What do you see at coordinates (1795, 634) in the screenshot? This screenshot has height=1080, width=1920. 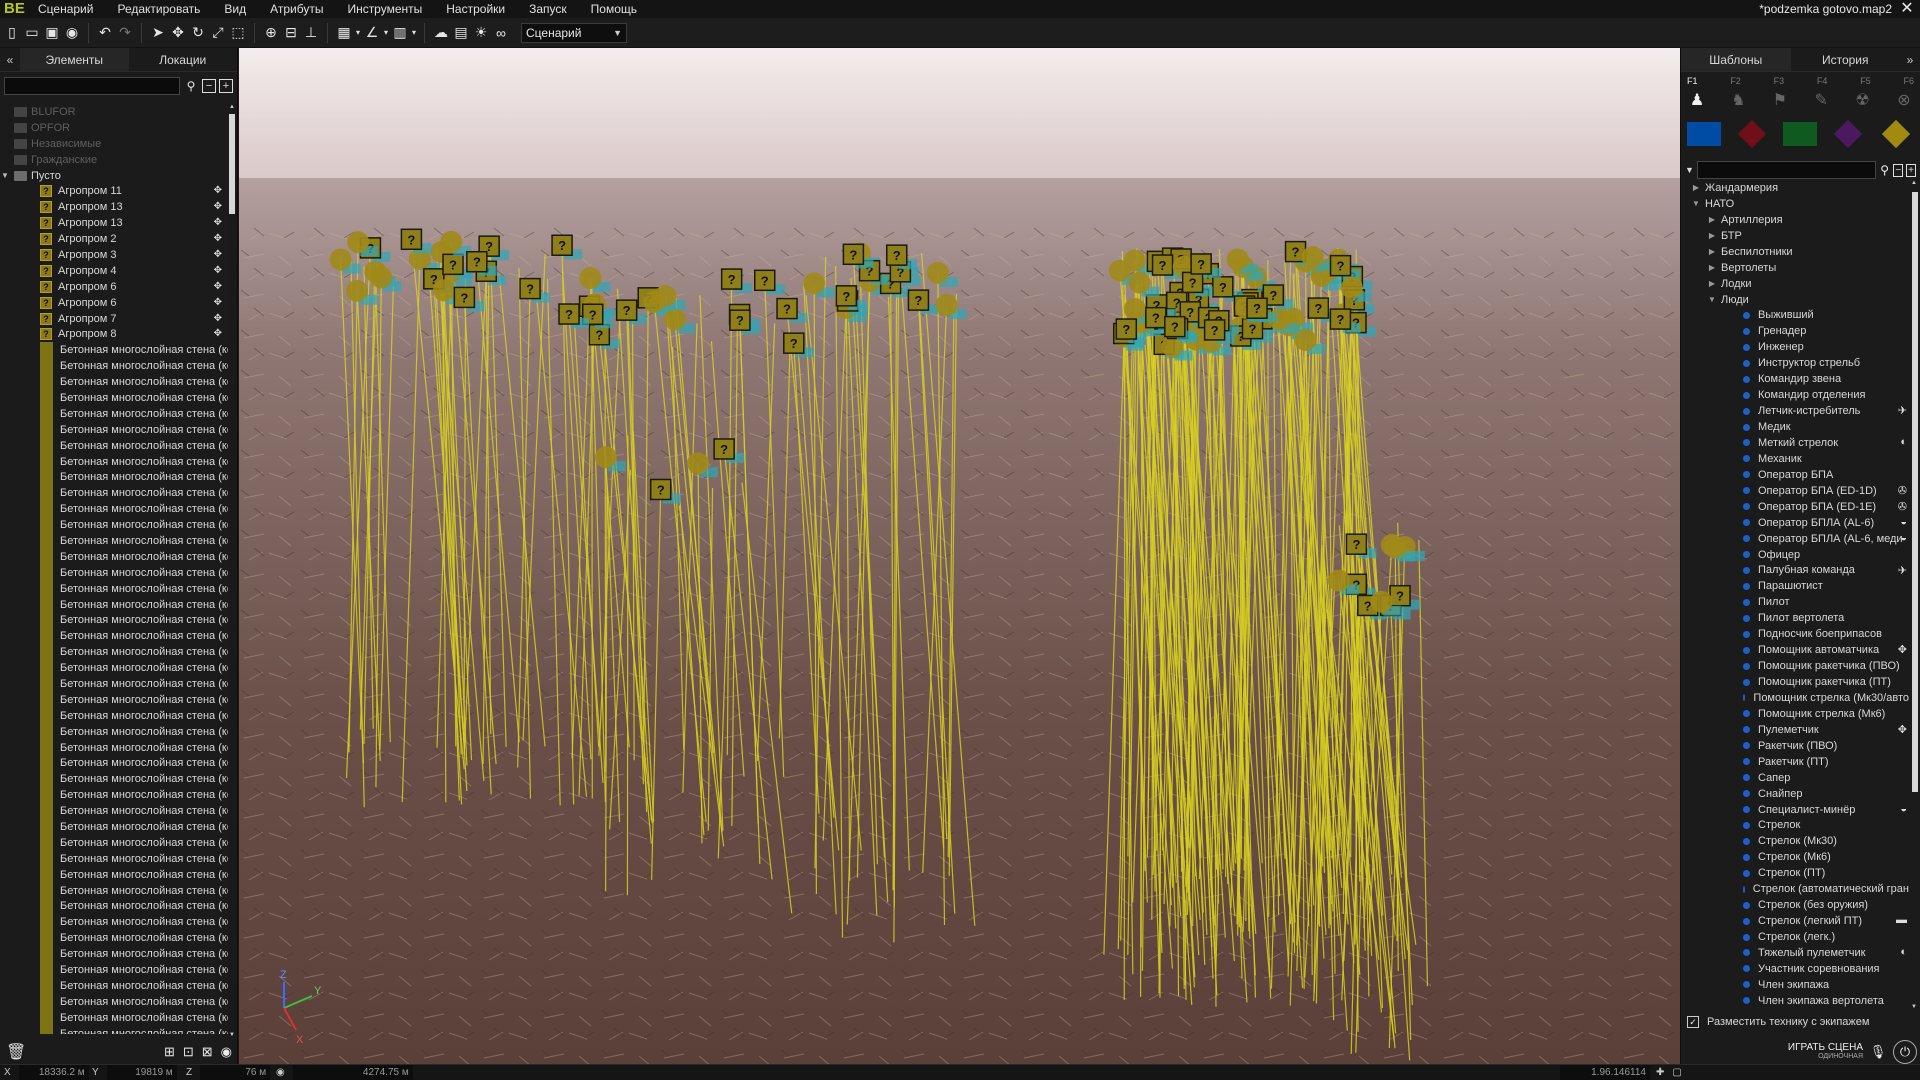 I see `asset-unit-row: Подносчик боеприпасов` at bounding box center [1795, 634].